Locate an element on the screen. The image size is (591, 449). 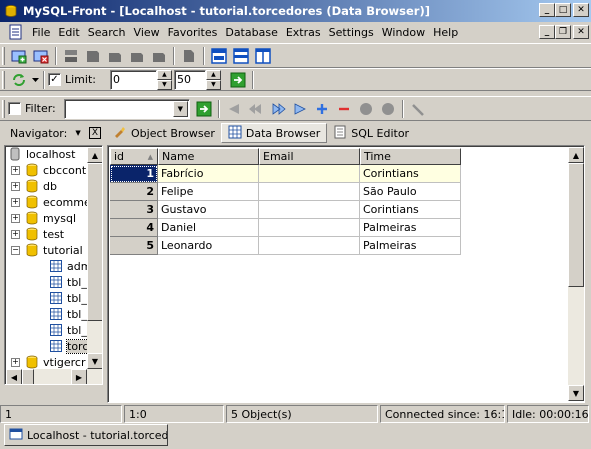
menu-favorites: Favorites is located at coordinates (193, 32).